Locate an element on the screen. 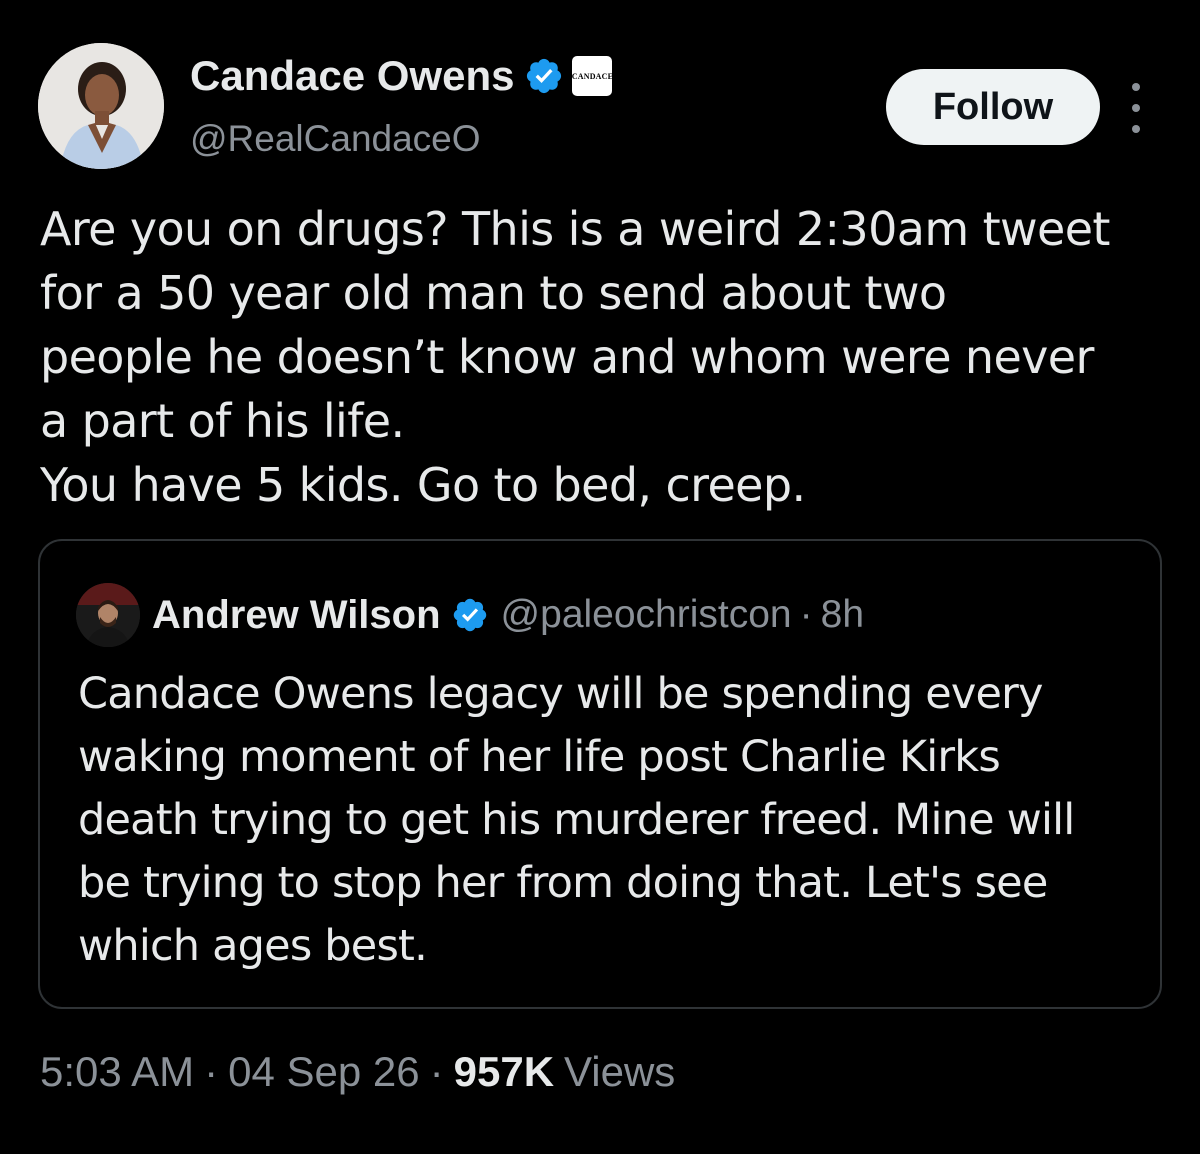  more-options-icon is located at coordinates (1136, 108).